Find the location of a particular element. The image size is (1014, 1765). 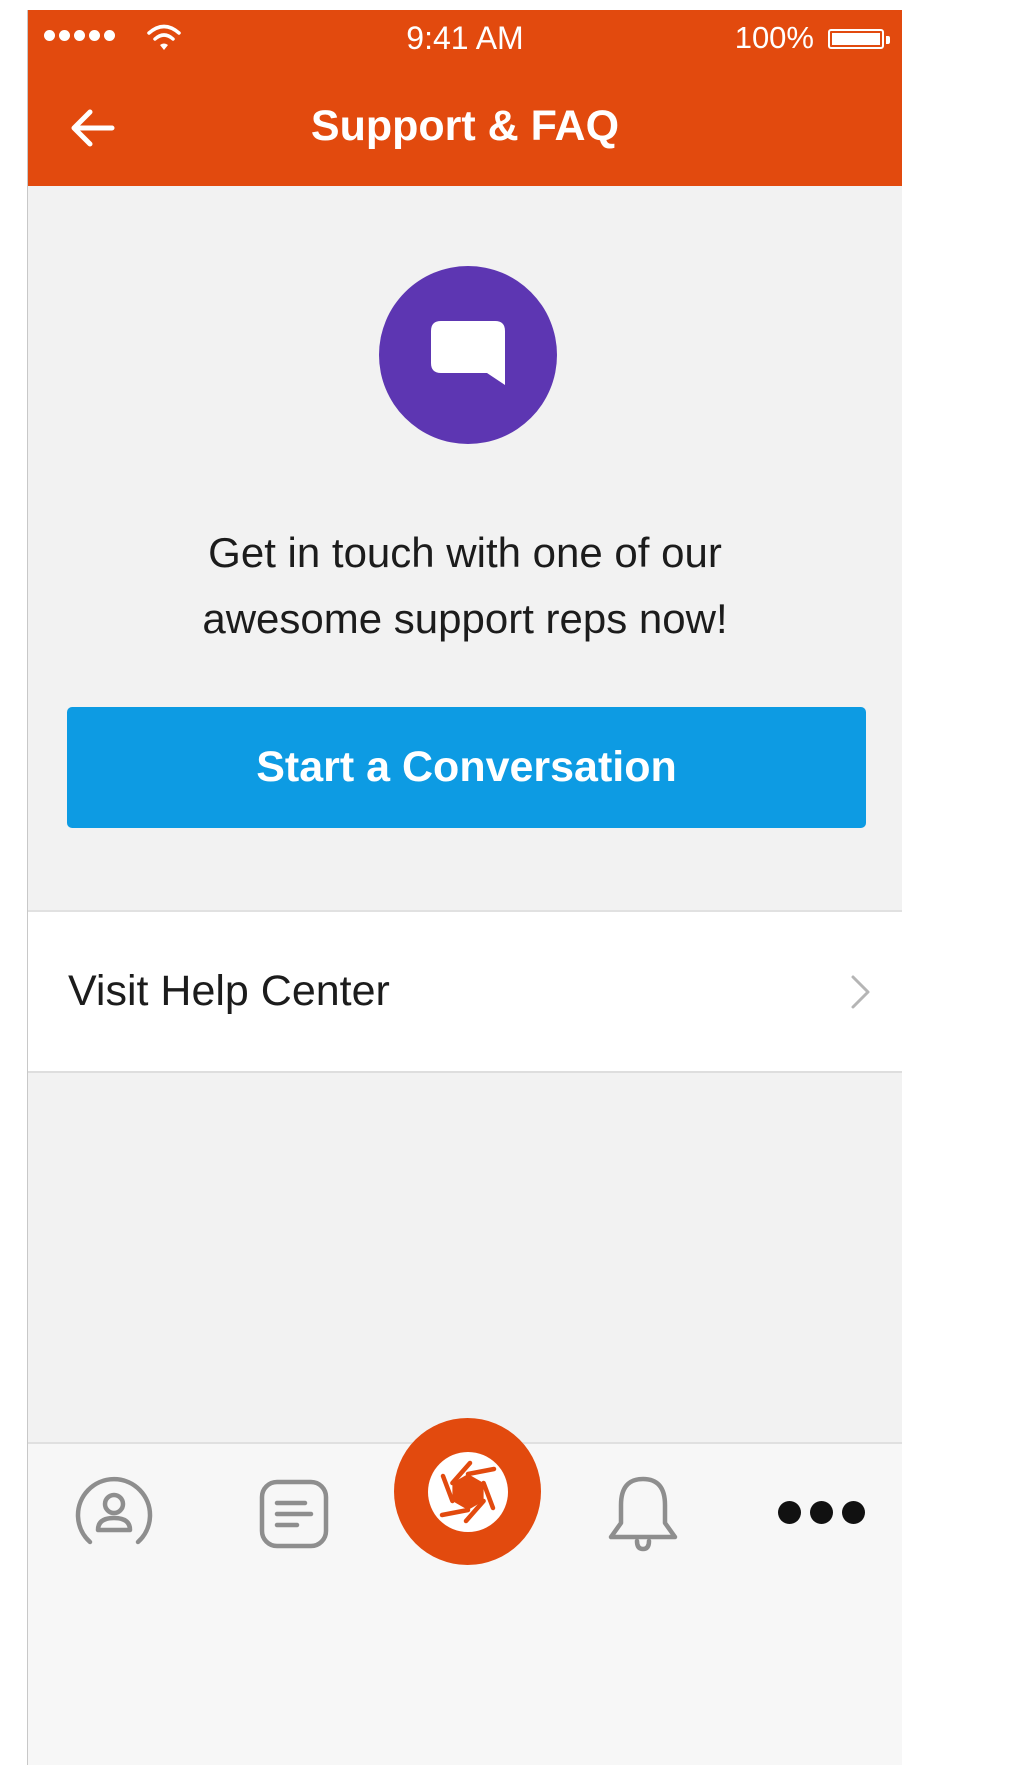

more-icon is located at coordinates (821, 1512).